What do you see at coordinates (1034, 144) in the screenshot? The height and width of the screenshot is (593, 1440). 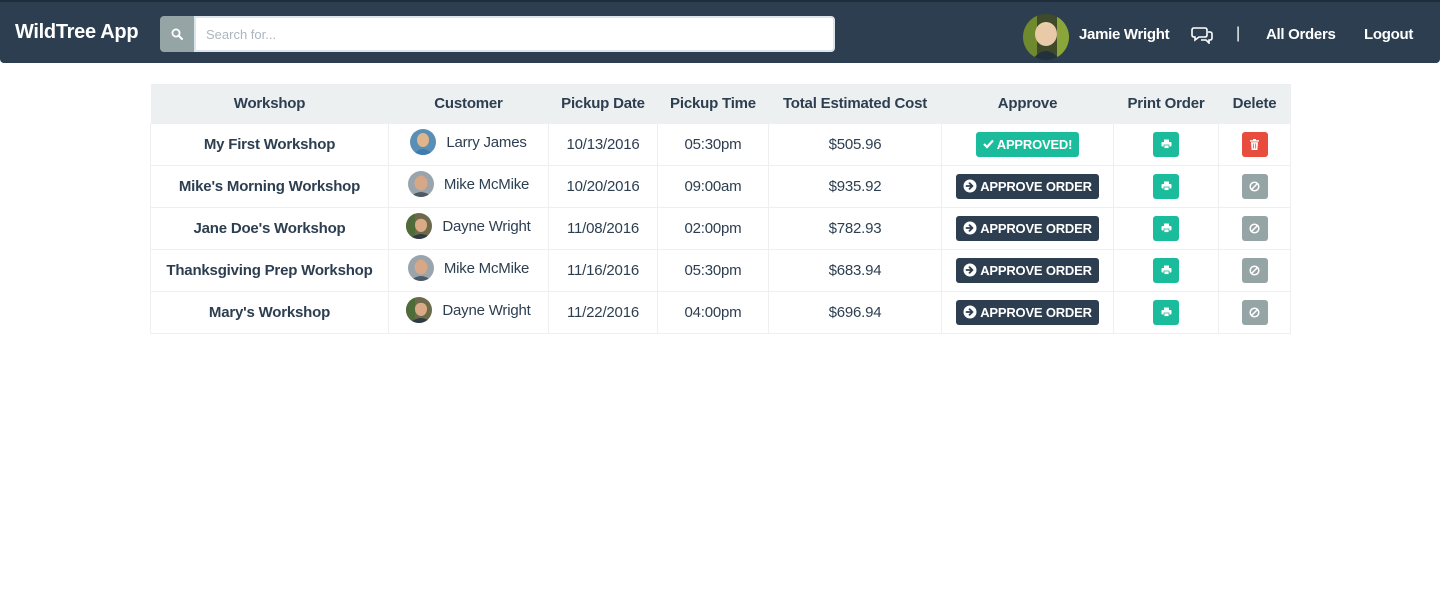 I see `approved-label: APPROVED!` at bounding box center [1034, 144].